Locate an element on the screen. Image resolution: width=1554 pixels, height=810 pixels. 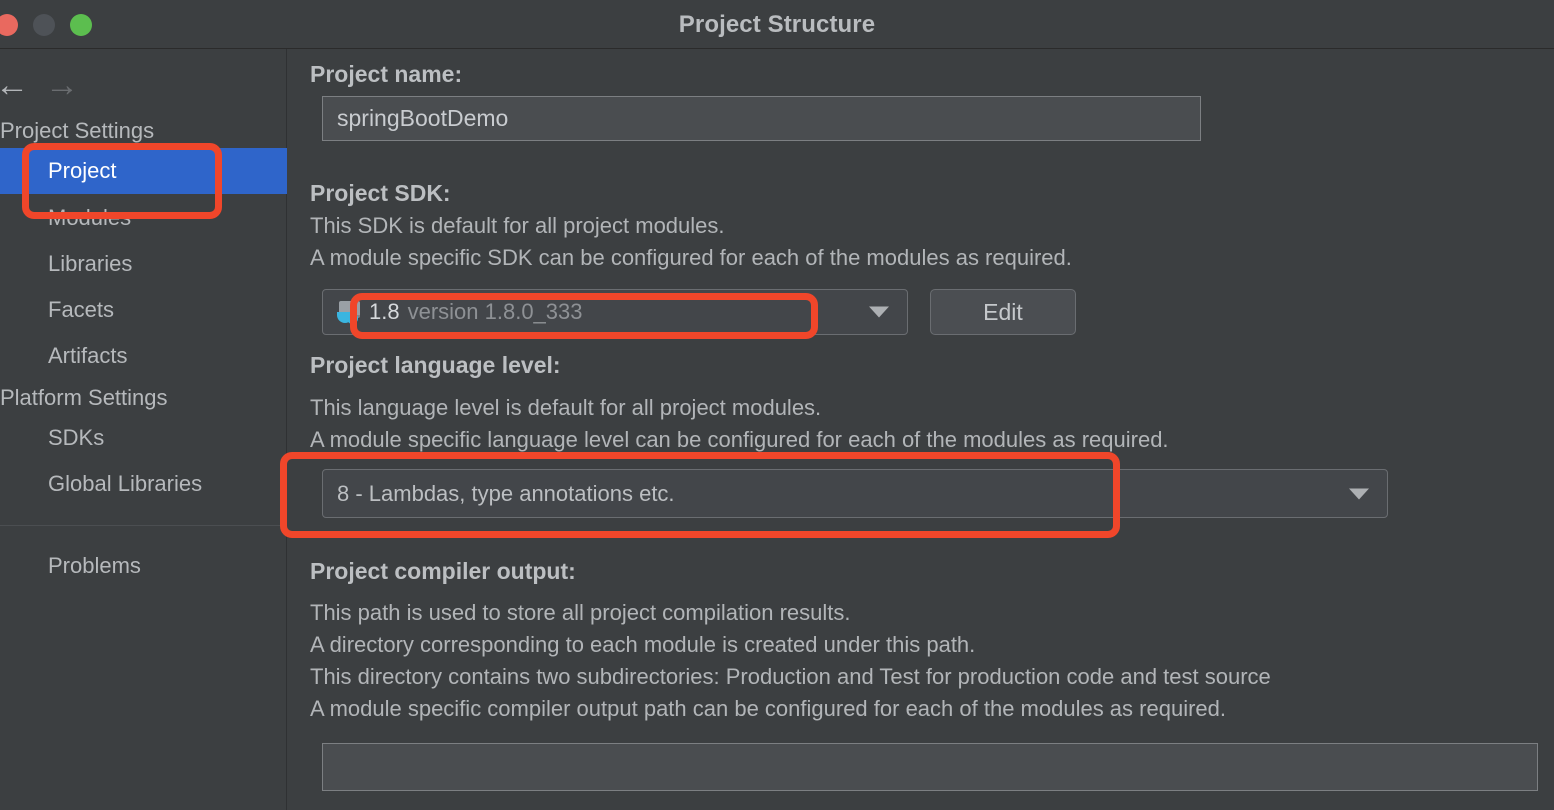
sidebar-item-label: Artifacts is located at coordinates (88, 355).